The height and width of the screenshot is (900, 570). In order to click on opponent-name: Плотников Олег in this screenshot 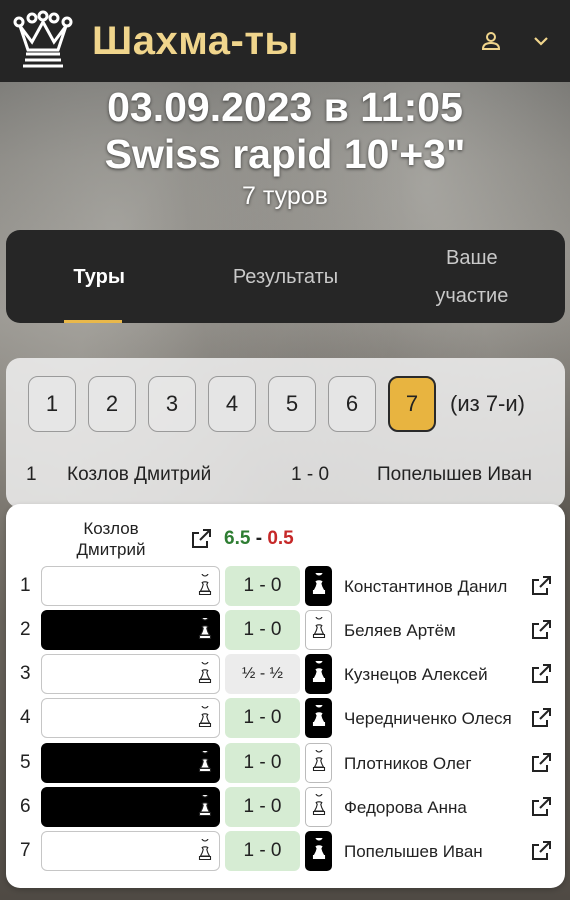, I will do `click(434, 763)`.